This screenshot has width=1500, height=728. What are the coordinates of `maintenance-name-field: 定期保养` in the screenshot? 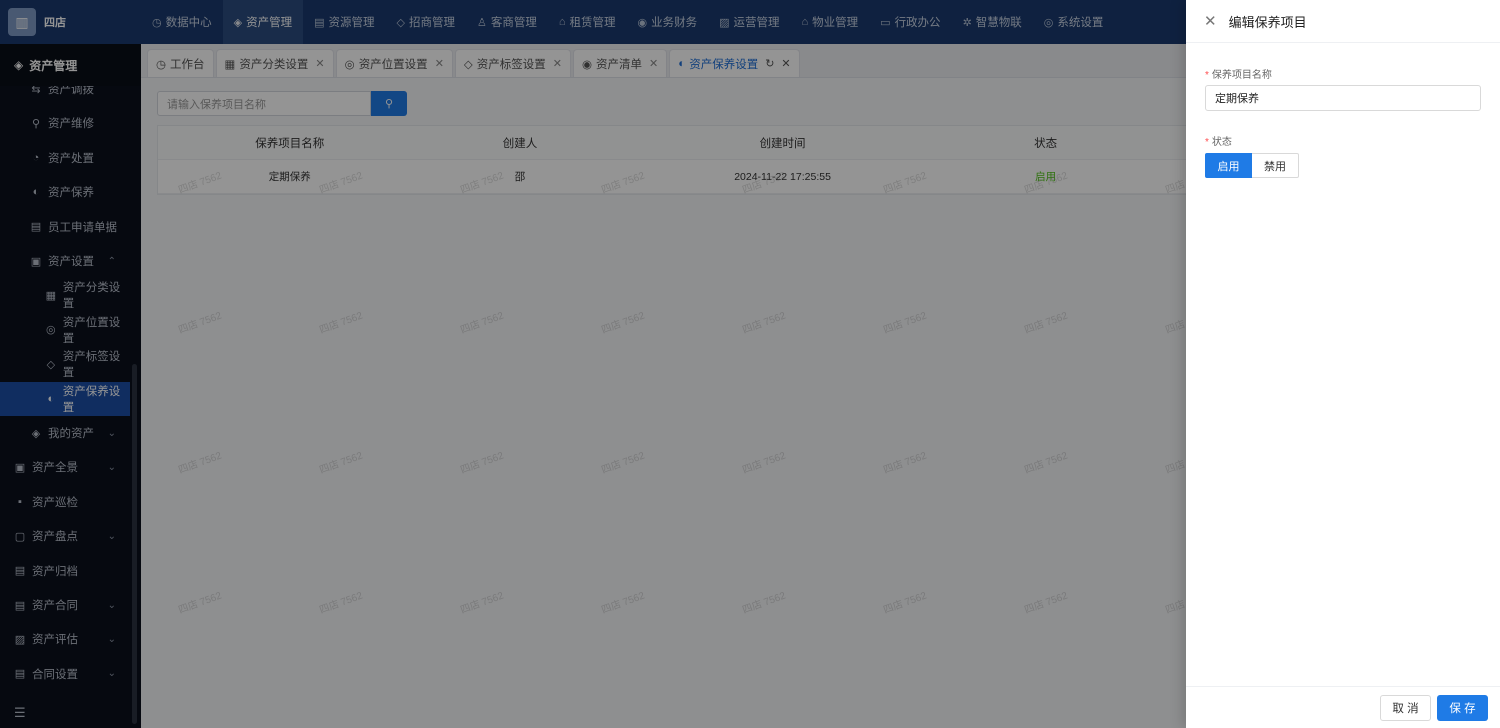 It's located at (1343, 98).